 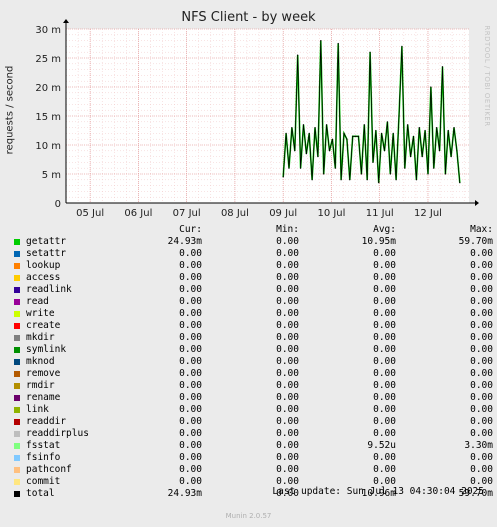 What do you see at coordinates (17, 278) in the screenshot?
I see `legend-swatch-access` at bounding box center [17, 278].